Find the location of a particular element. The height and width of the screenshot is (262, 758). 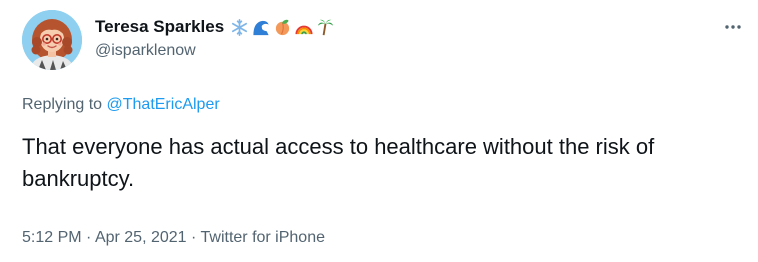

avatar-image is located at coordinates (52, 40).